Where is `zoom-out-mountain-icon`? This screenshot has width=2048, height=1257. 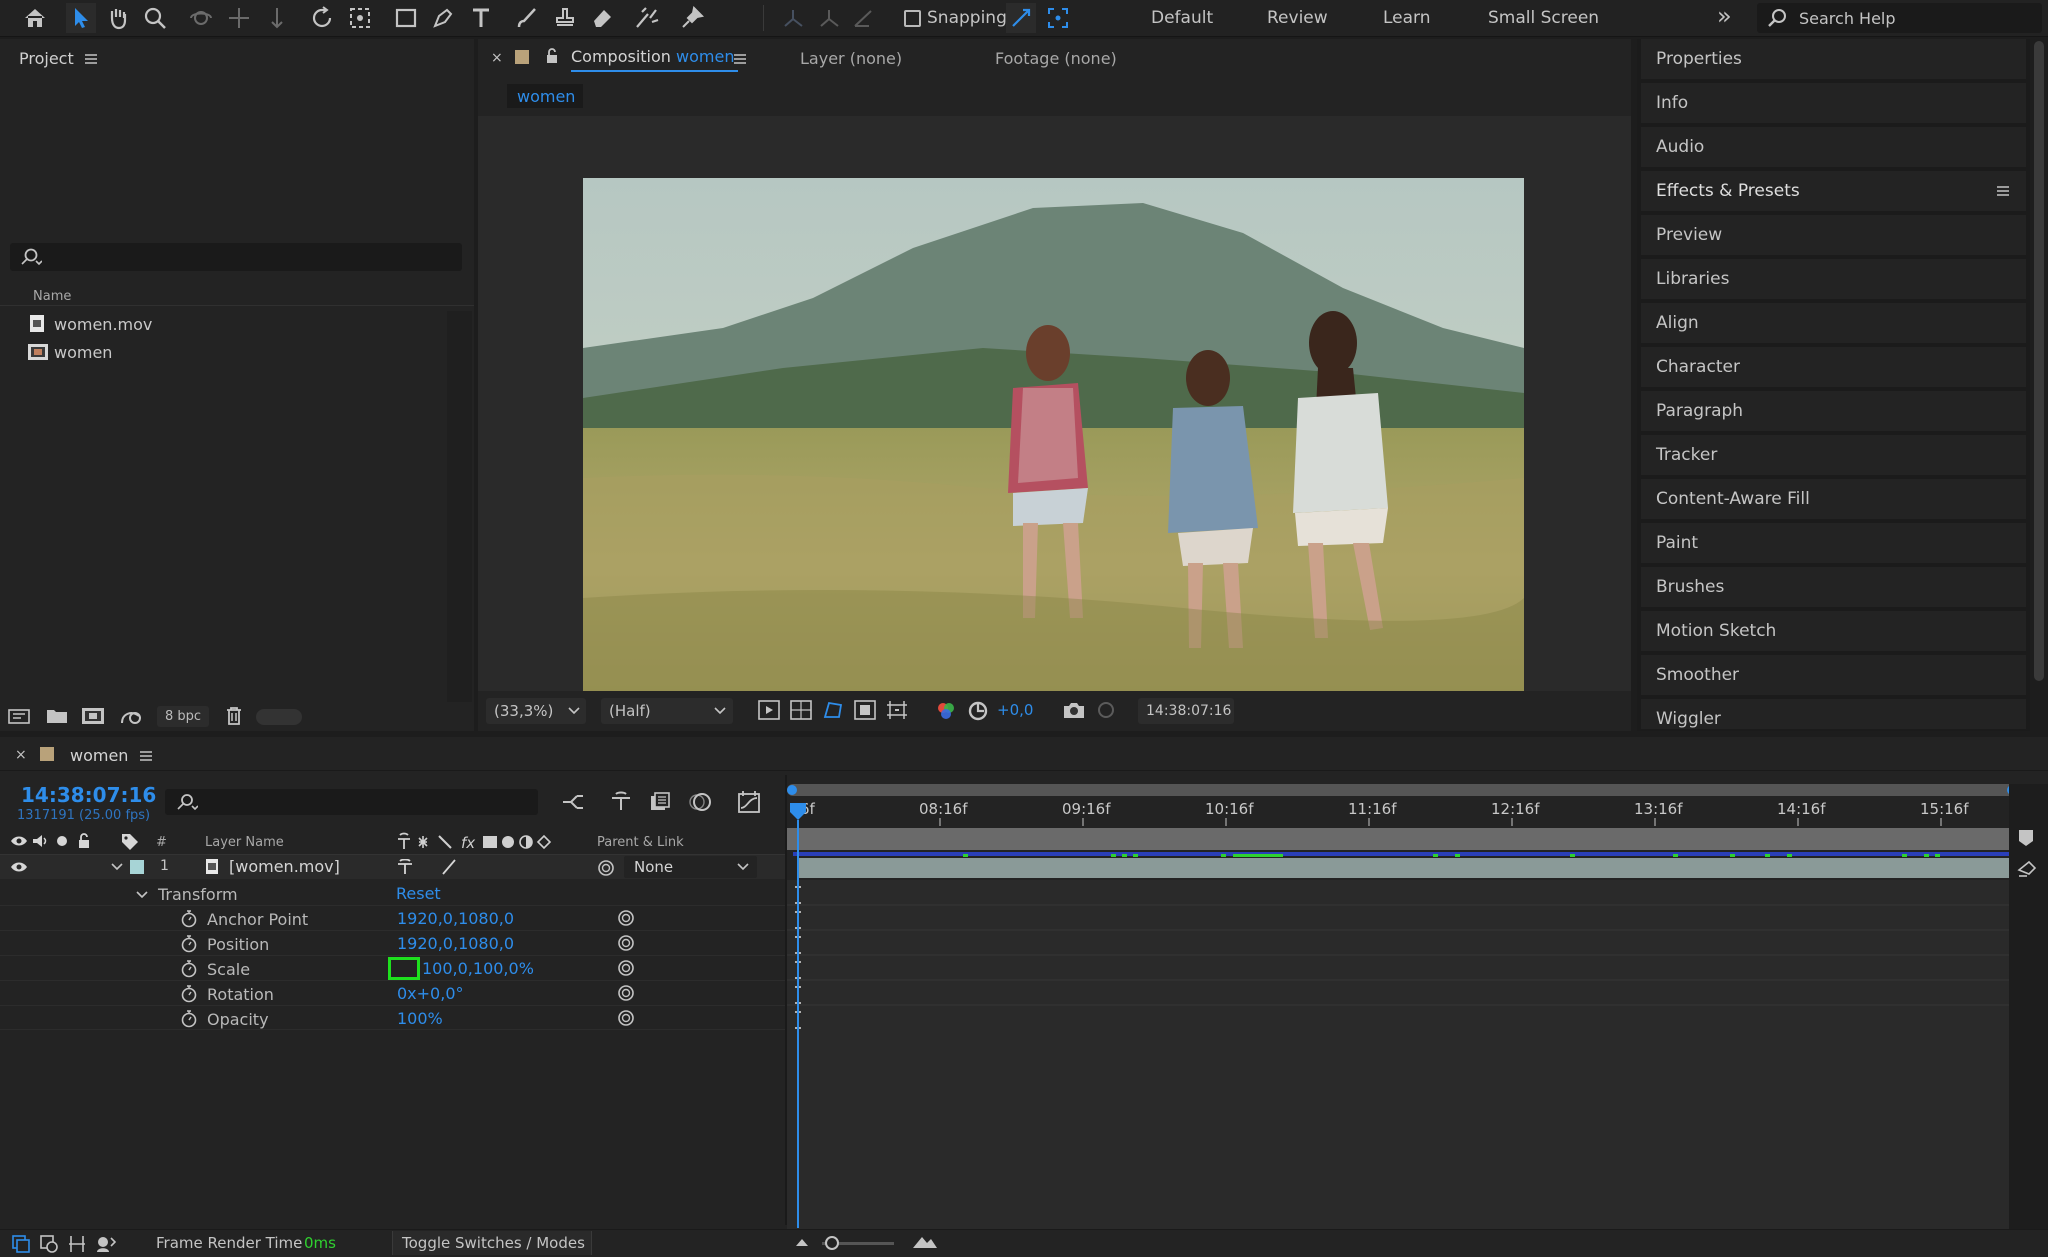 zoom-out-mountain-icon is located at coordinates (802, 1242).